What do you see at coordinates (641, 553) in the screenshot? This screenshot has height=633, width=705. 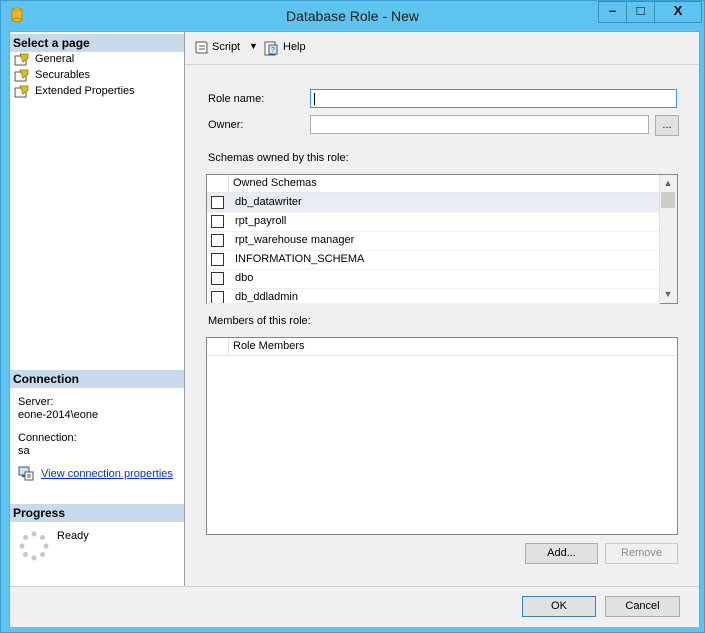 I see `remove-member-button: Remove` at bounding box center [641, 553].